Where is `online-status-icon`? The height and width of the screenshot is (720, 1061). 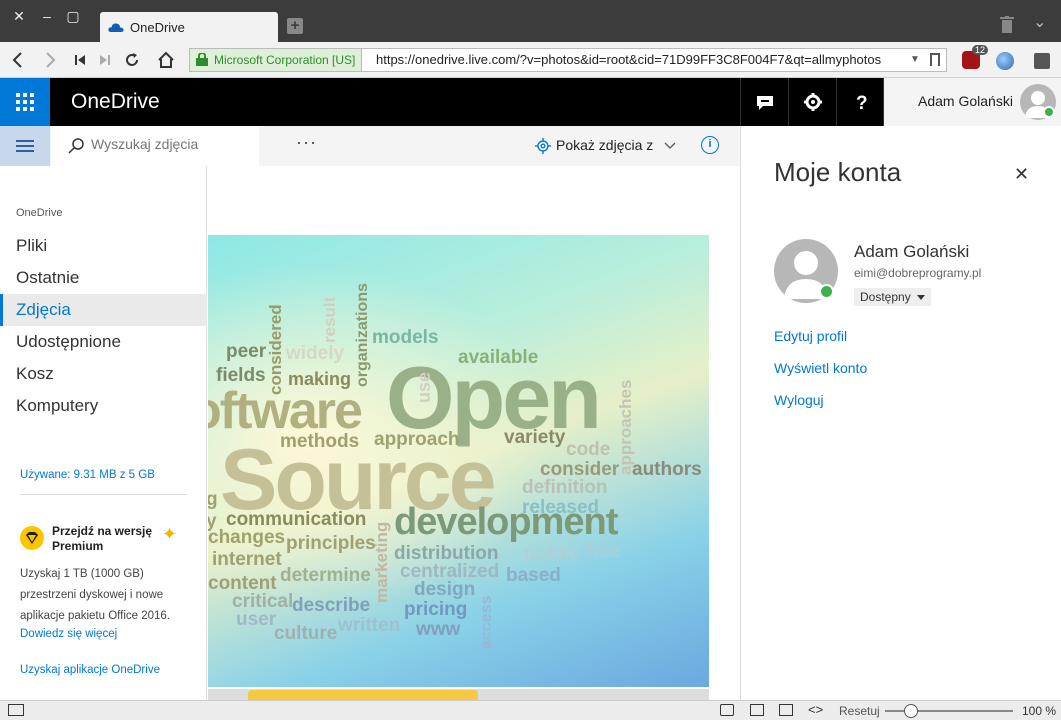 online-status-icon is located at coordinates (826, 291).